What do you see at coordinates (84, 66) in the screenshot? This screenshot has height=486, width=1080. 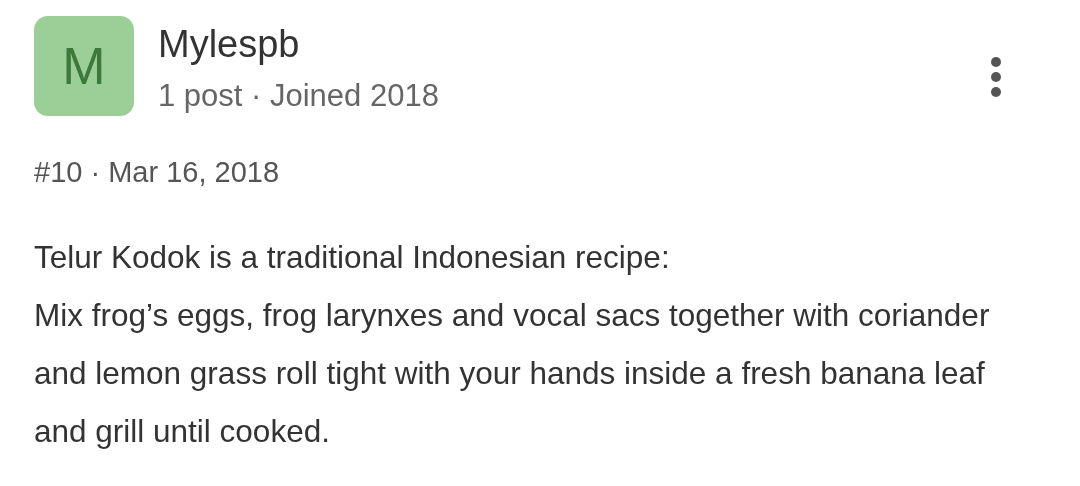 I see `avatar: M` at bounding box center [84, 66].